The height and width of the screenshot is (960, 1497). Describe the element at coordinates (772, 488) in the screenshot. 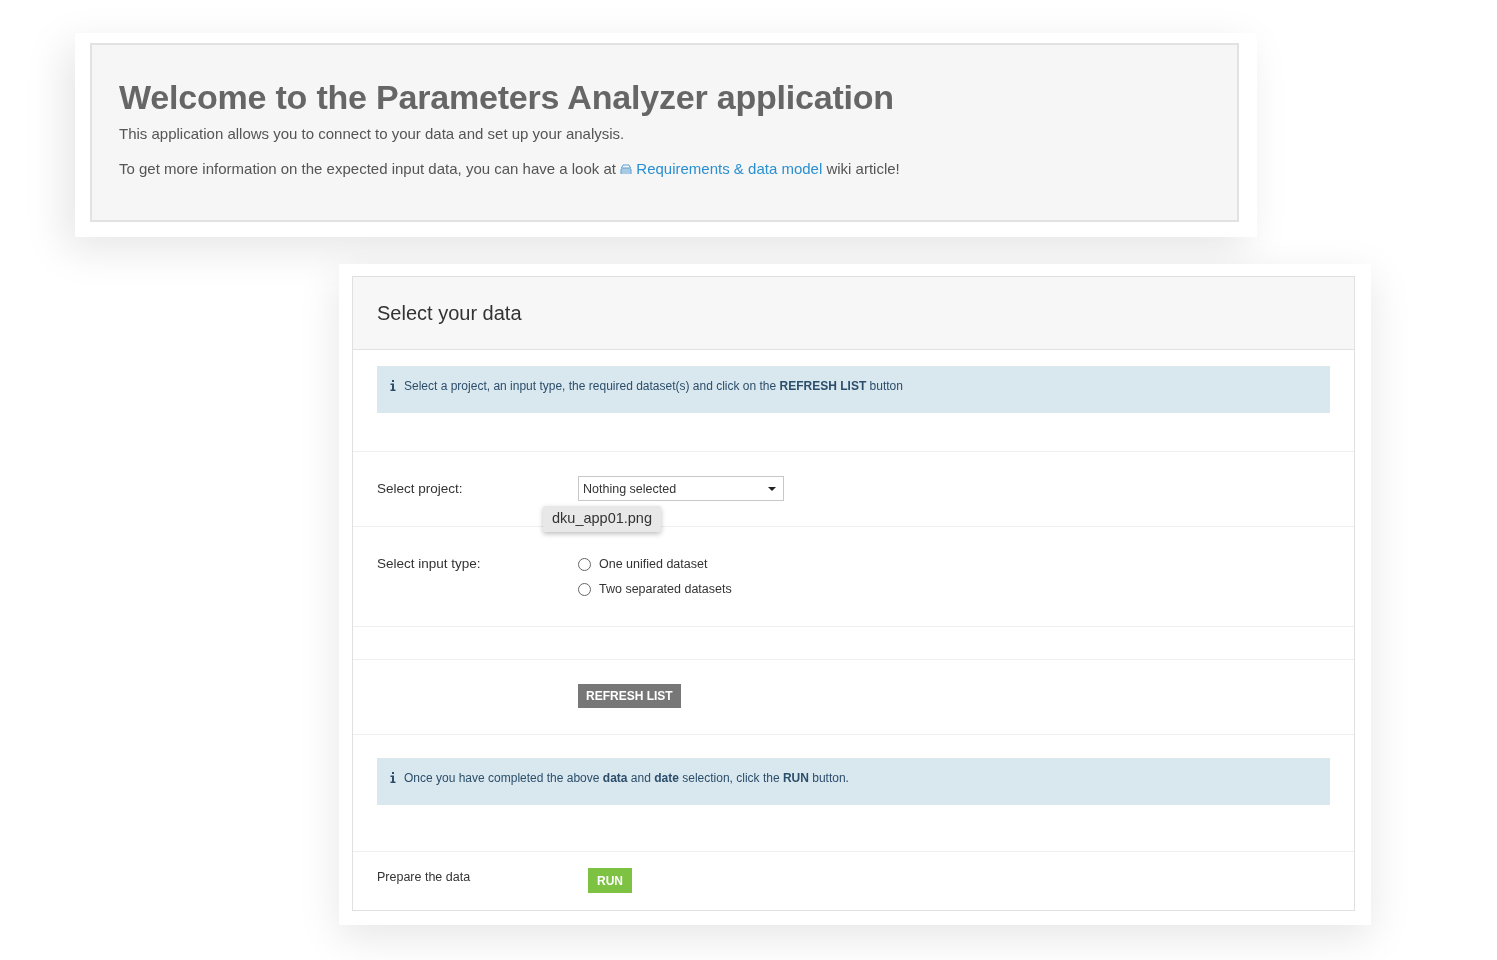

I see `caret-icon` at that location.